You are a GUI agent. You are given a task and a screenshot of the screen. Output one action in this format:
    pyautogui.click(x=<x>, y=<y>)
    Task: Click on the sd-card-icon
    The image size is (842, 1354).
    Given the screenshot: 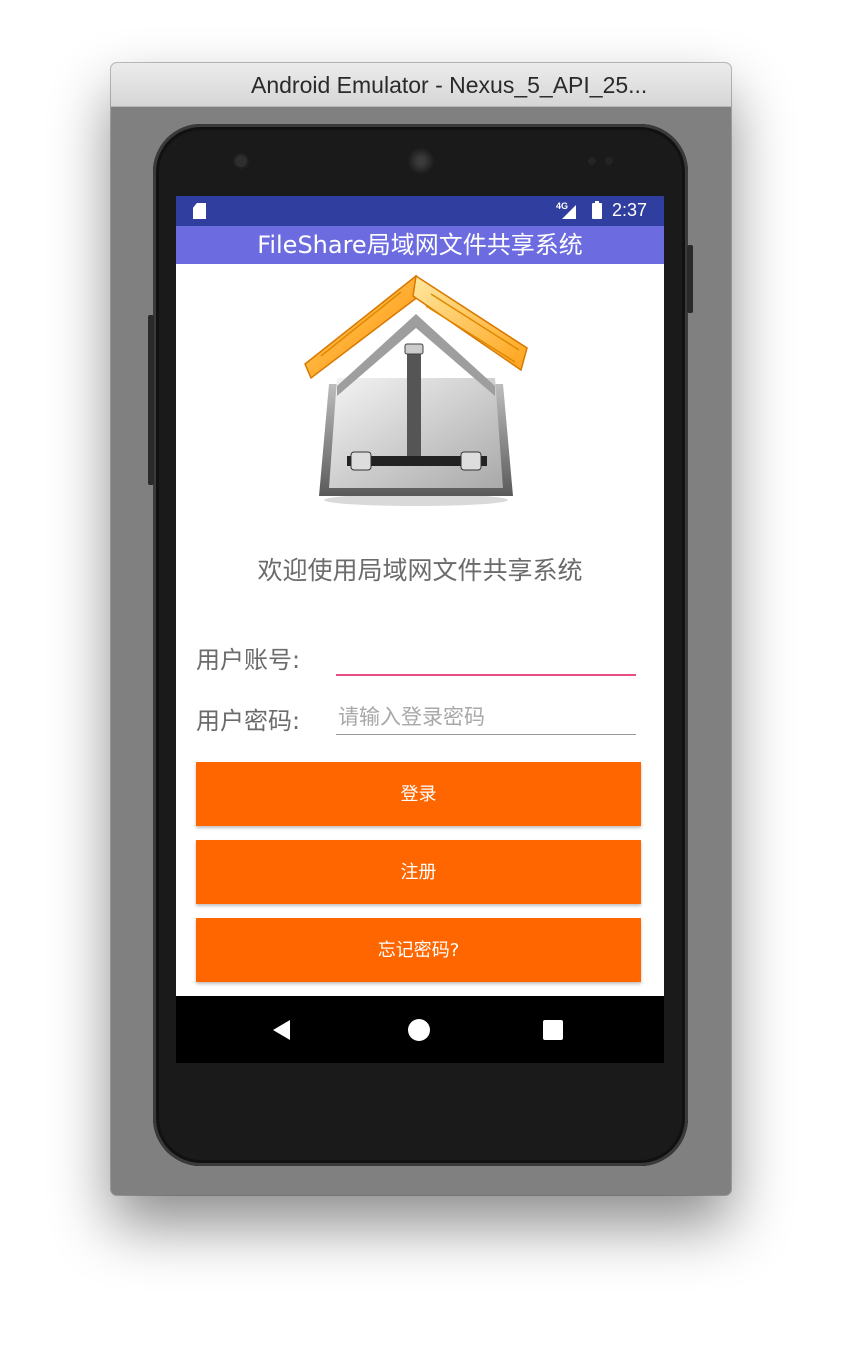 What is the action you would take?
    pyautogui.click(x=199, y=211)
    